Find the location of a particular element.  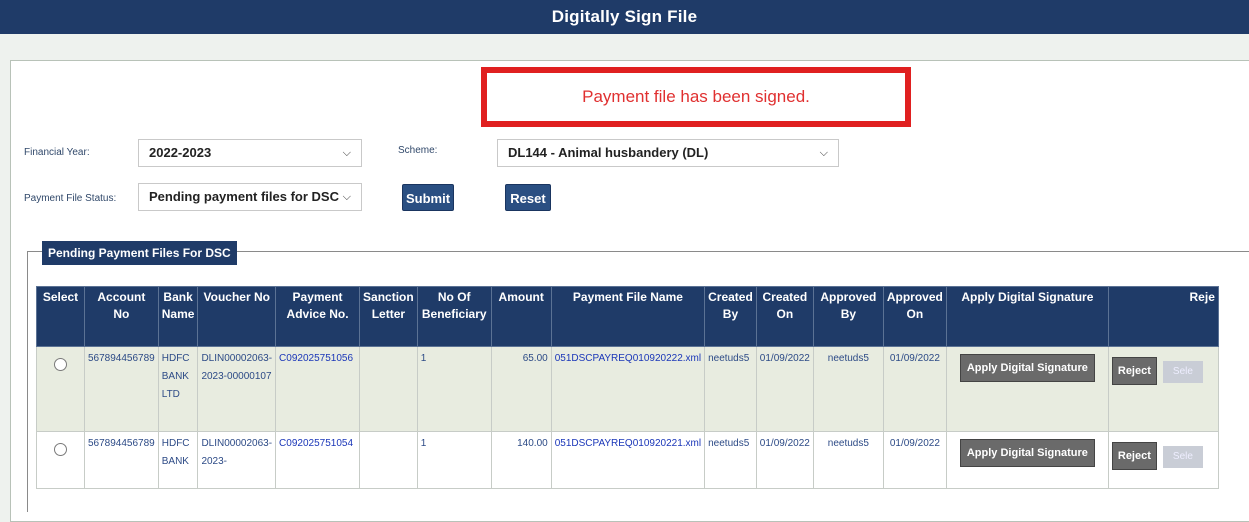

col-payment-advice: Payment Advice No. is located at coordinates (318, 316).